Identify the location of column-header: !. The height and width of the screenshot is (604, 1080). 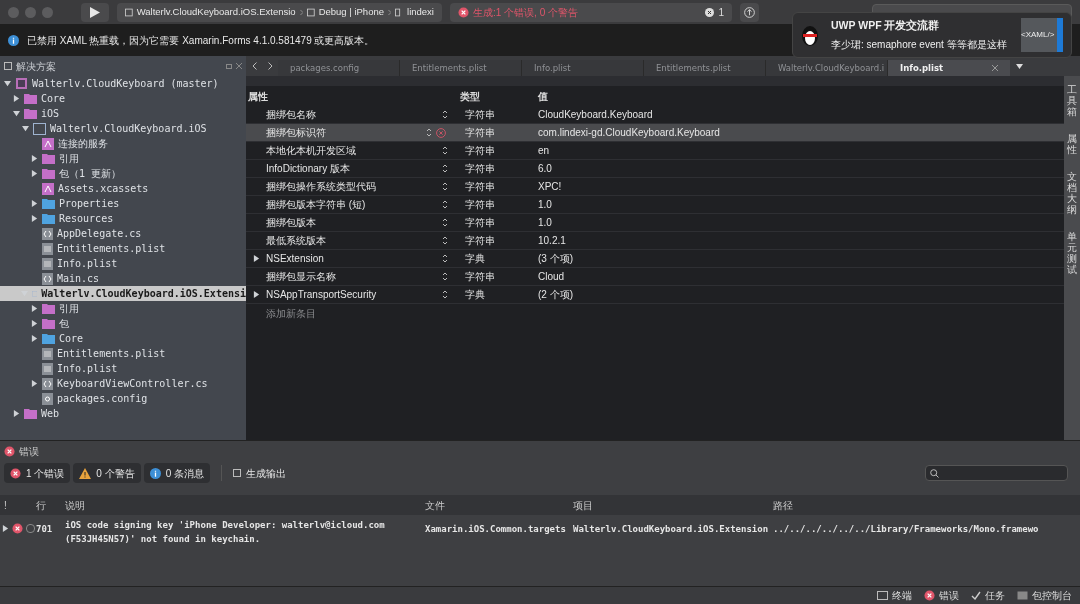
(5, 505).